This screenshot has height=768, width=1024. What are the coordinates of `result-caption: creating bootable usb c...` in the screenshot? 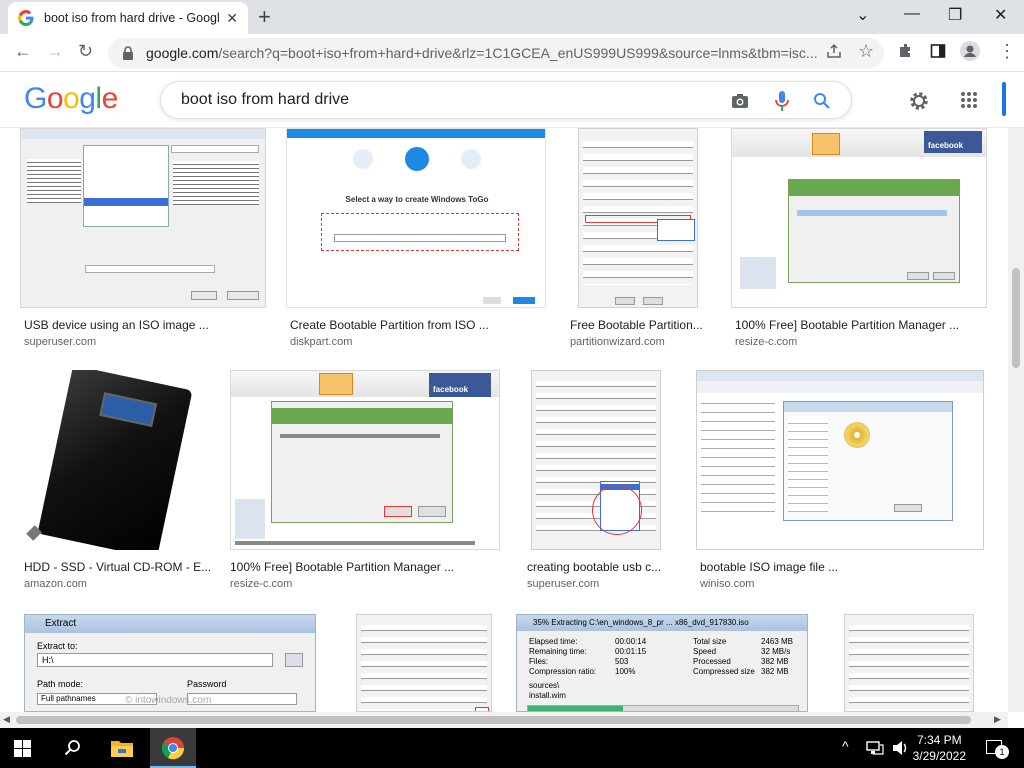 It's located at (594, 567).